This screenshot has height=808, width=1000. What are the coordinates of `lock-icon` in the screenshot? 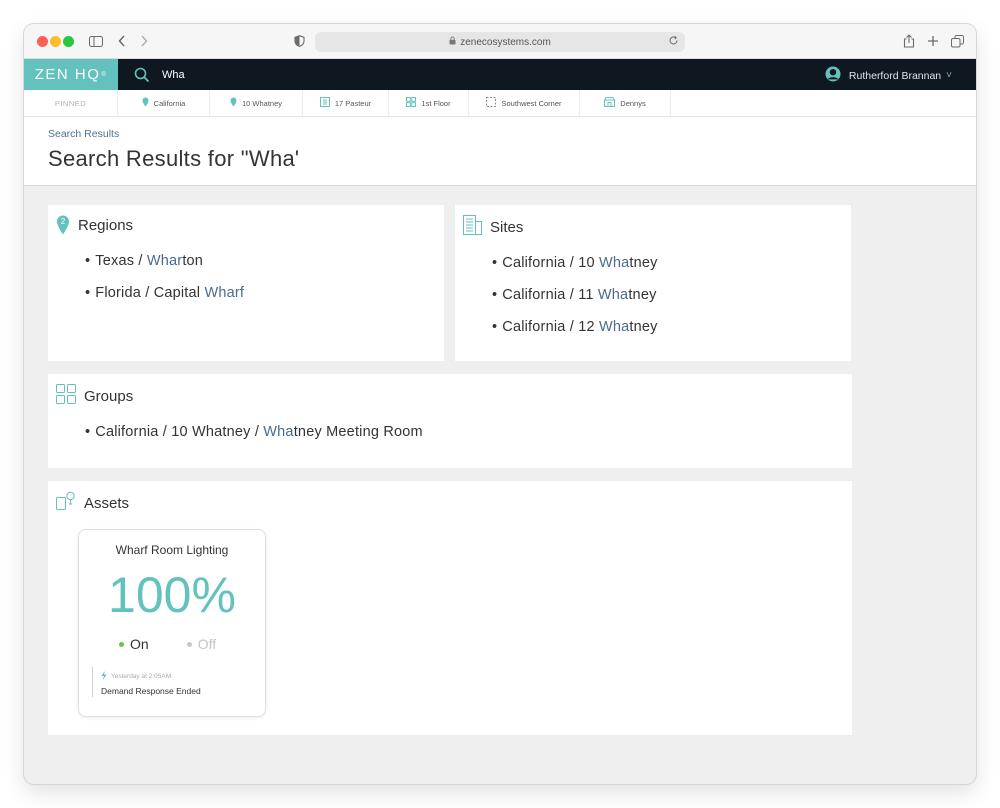 It's located at (452, 42).